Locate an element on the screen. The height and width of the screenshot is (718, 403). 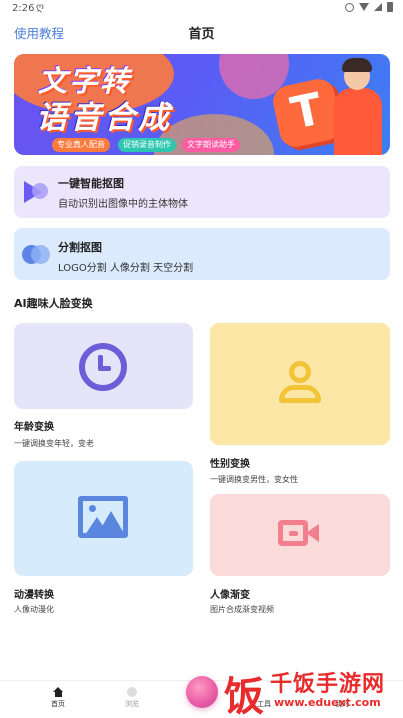
tile-age-transform is located at coordinates (103, 366).